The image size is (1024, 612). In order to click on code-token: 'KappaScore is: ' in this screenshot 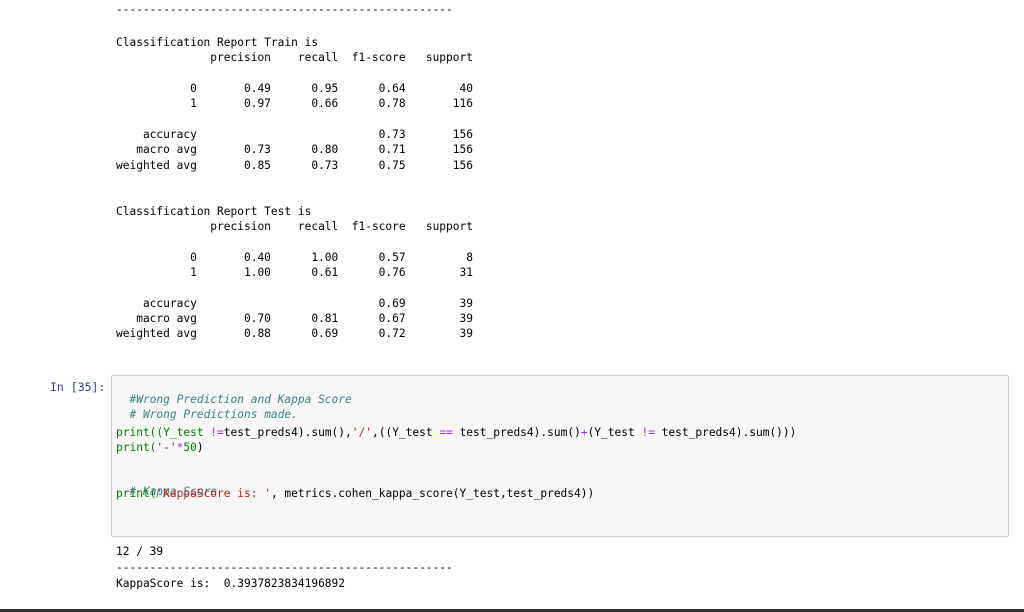, I will do `click(213, 493)`.